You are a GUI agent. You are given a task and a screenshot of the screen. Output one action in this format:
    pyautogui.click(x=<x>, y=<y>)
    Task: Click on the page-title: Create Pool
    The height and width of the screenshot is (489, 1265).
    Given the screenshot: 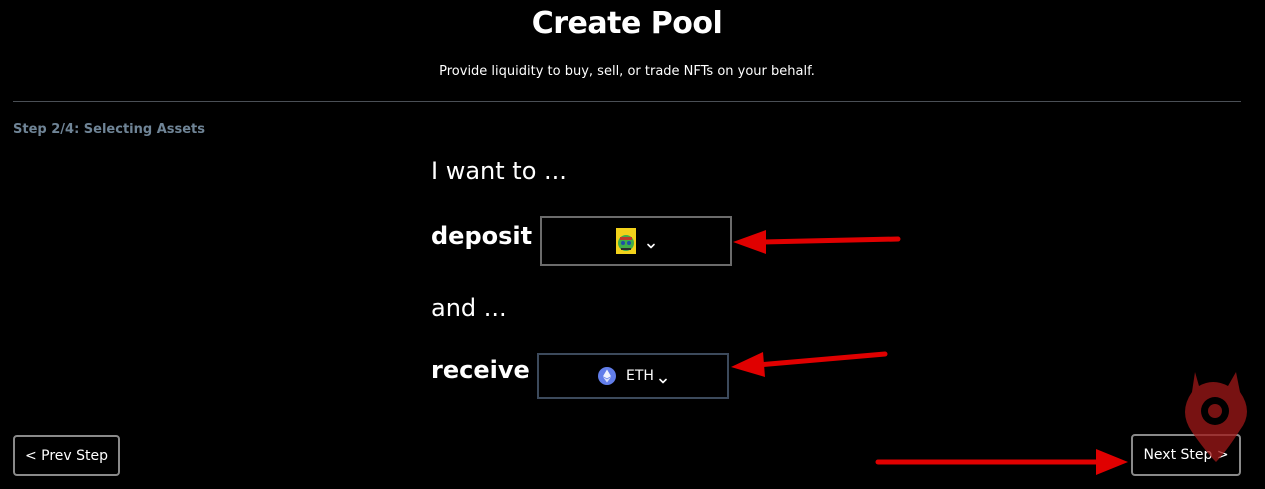 What is the action you would take?
    pyautogui.click(x=627, y=23)
    